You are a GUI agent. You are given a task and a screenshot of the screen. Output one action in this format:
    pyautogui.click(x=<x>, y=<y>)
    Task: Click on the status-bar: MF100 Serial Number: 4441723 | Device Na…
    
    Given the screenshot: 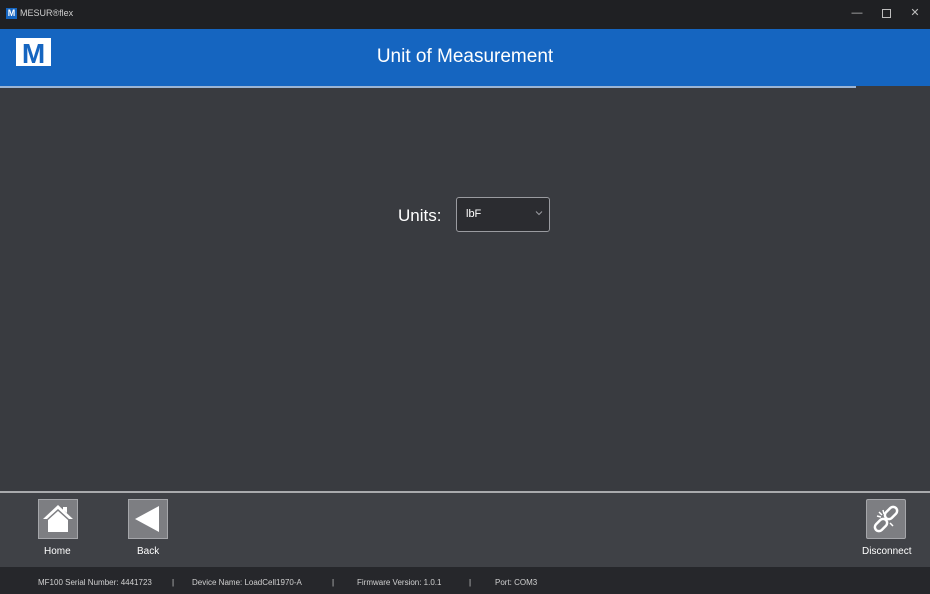 What is the action you would take?
    pyautogui.click(x=465, y=580)
    